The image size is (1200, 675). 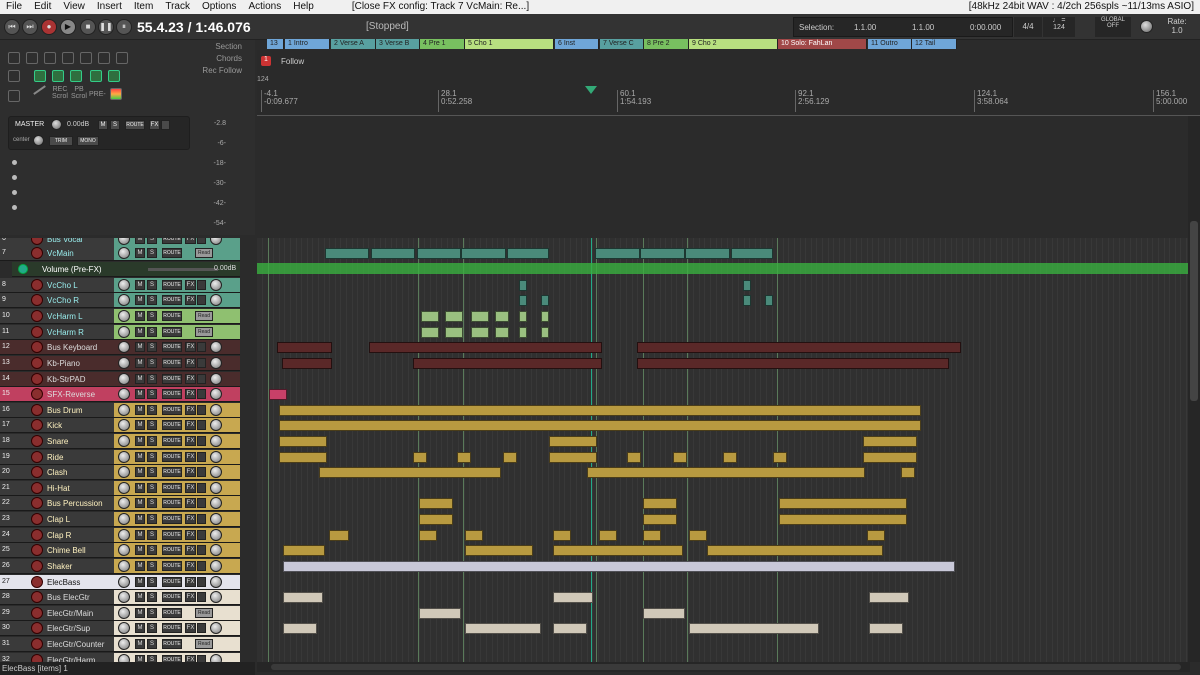 I want to click on region-5: 4 Pre 1, so click(x=442, y=44).